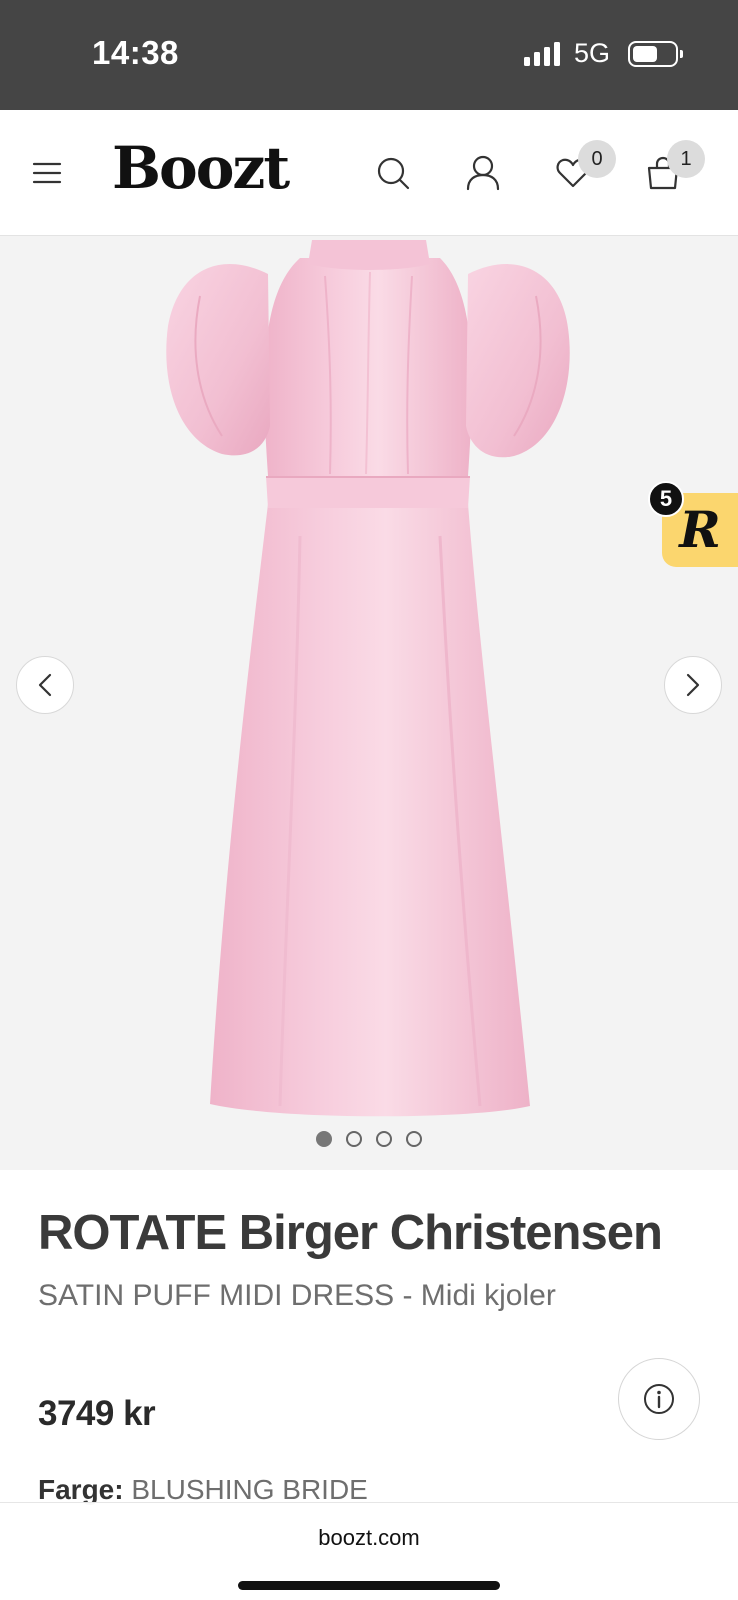  I want to click on site-header: Boozt 0 1, so click(369, 173).